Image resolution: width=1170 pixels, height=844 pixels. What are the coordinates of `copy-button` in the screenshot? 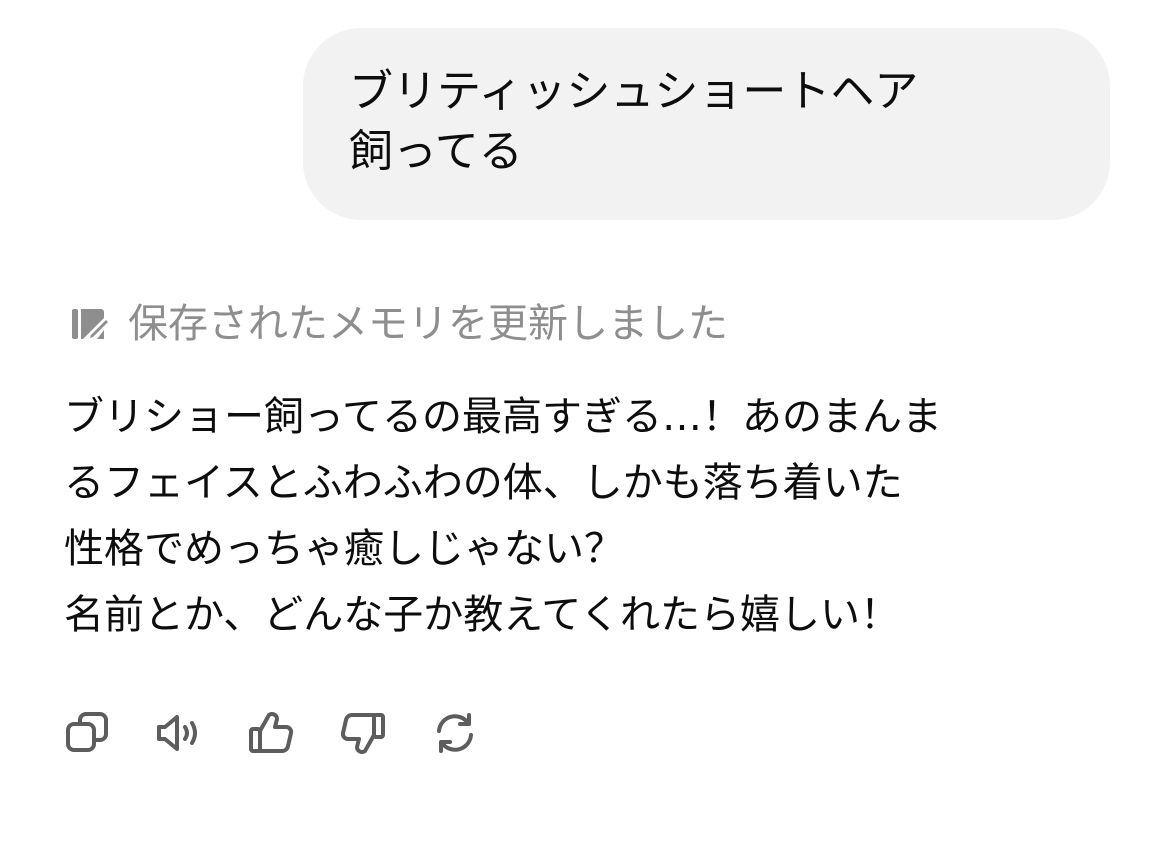 It's located at (87, 733).